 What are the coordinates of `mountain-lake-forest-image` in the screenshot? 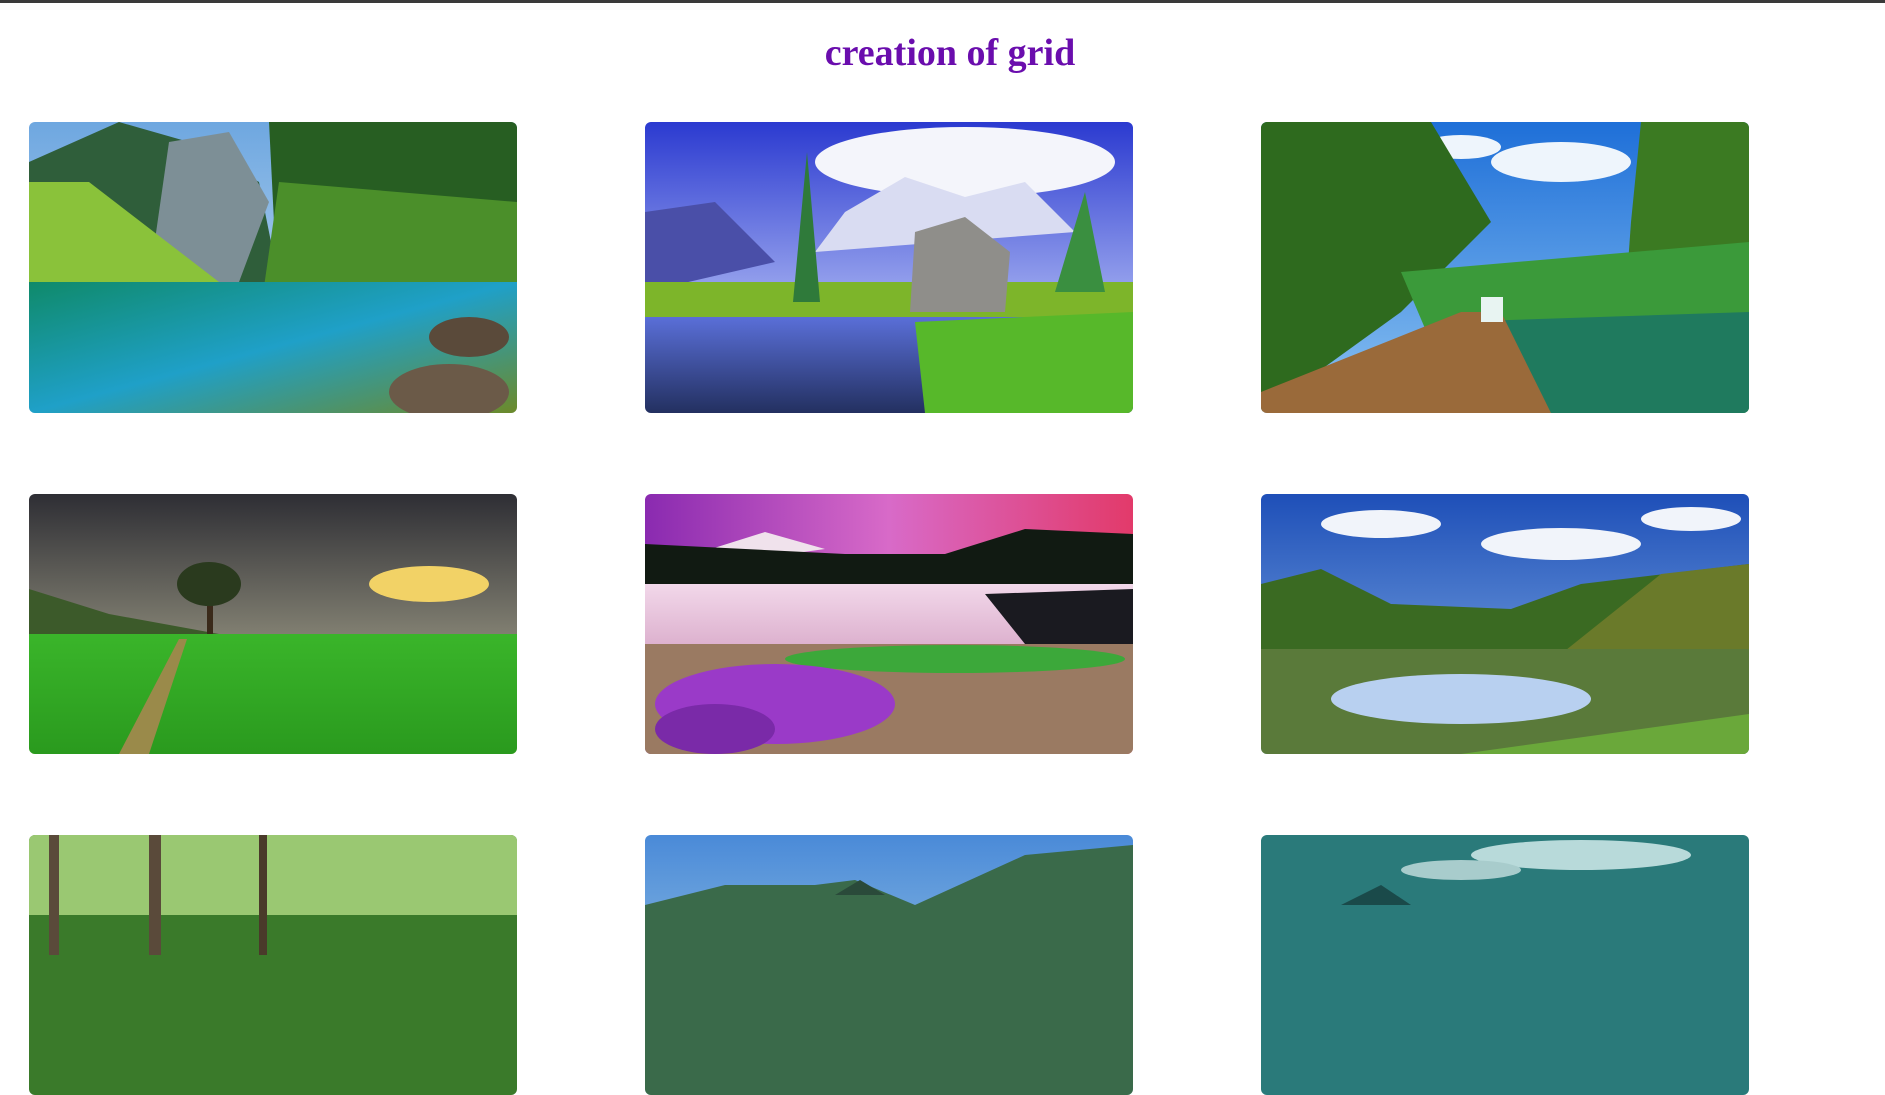 It's located at (273, 267).